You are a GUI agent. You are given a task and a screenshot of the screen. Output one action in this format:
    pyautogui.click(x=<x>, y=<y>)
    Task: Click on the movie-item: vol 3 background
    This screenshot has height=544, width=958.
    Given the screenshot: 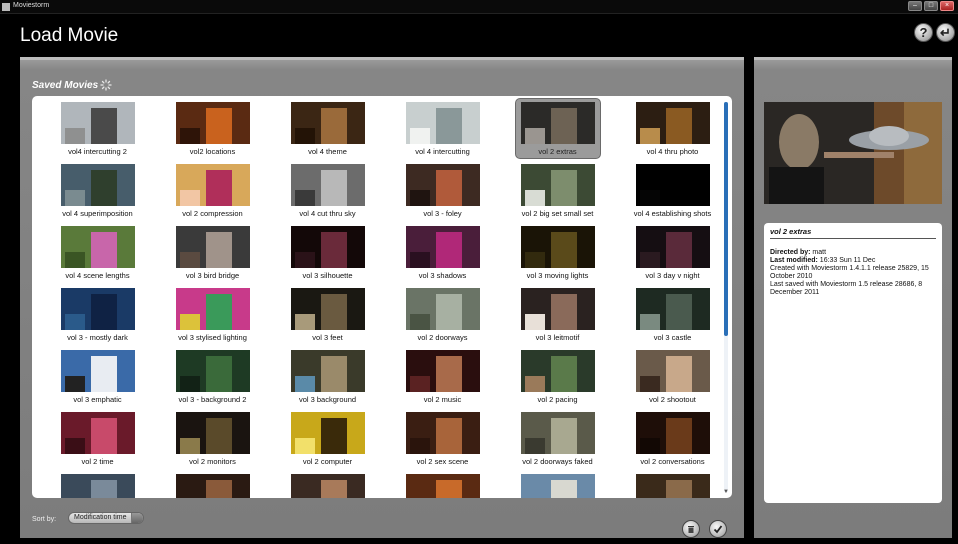 What is the action you would take?
    pyautogui.click(x=327, y=381)
    